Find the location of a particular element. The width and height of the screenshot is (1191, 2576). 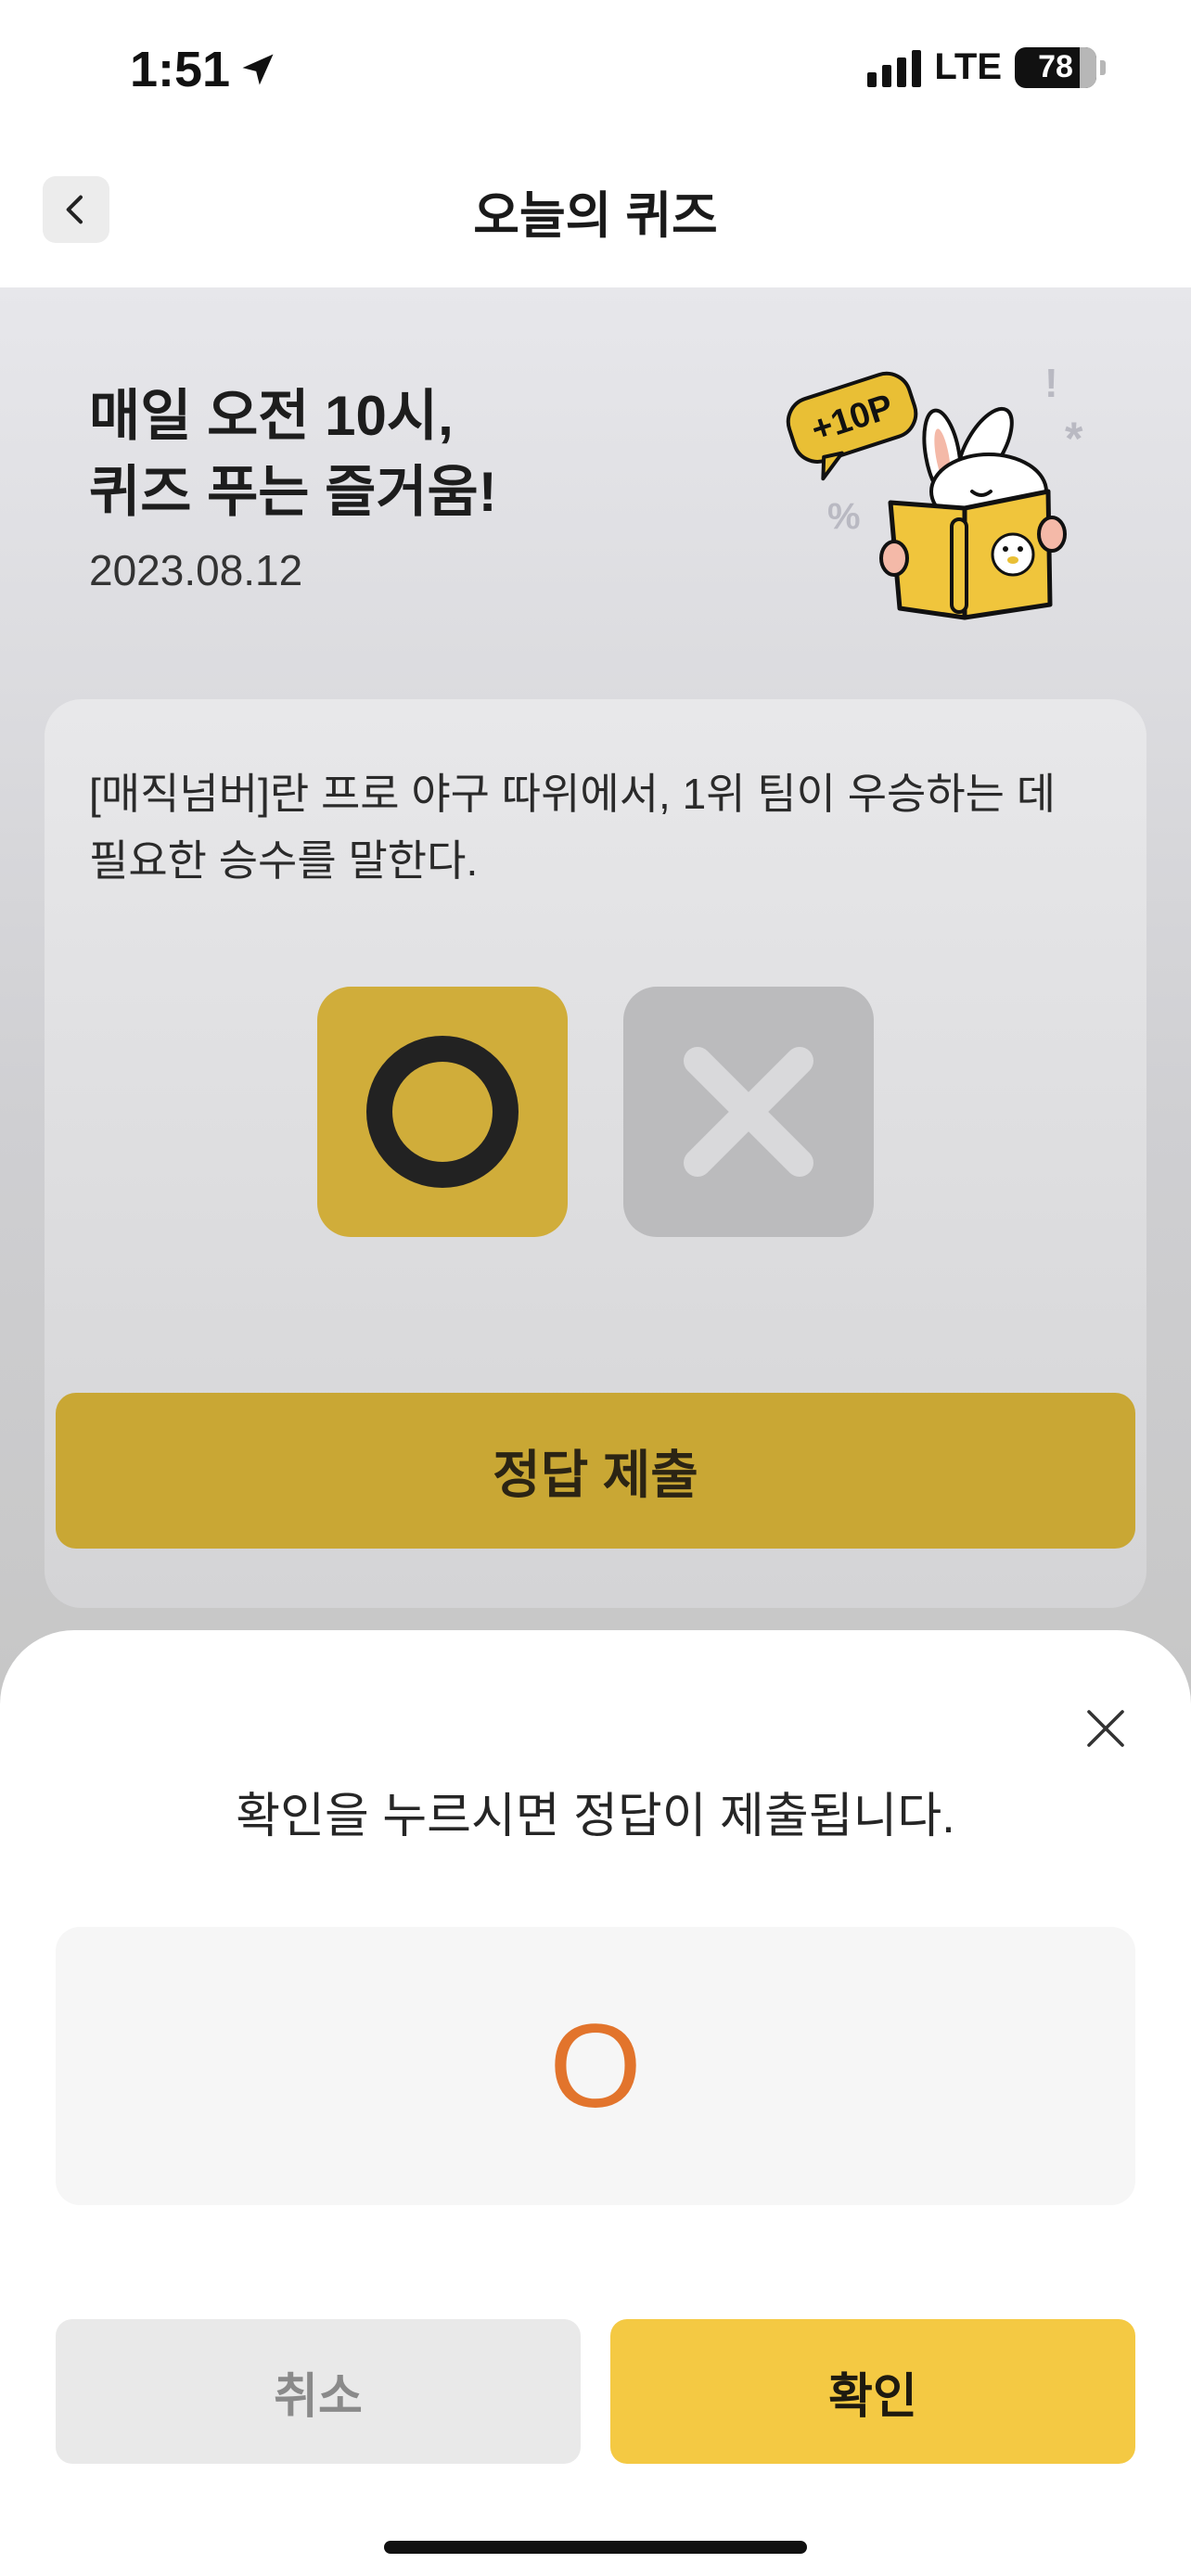

confirm-message: 확인을 누르시면 정답이 제출됩니다. is located at coordinates (595, 1816).